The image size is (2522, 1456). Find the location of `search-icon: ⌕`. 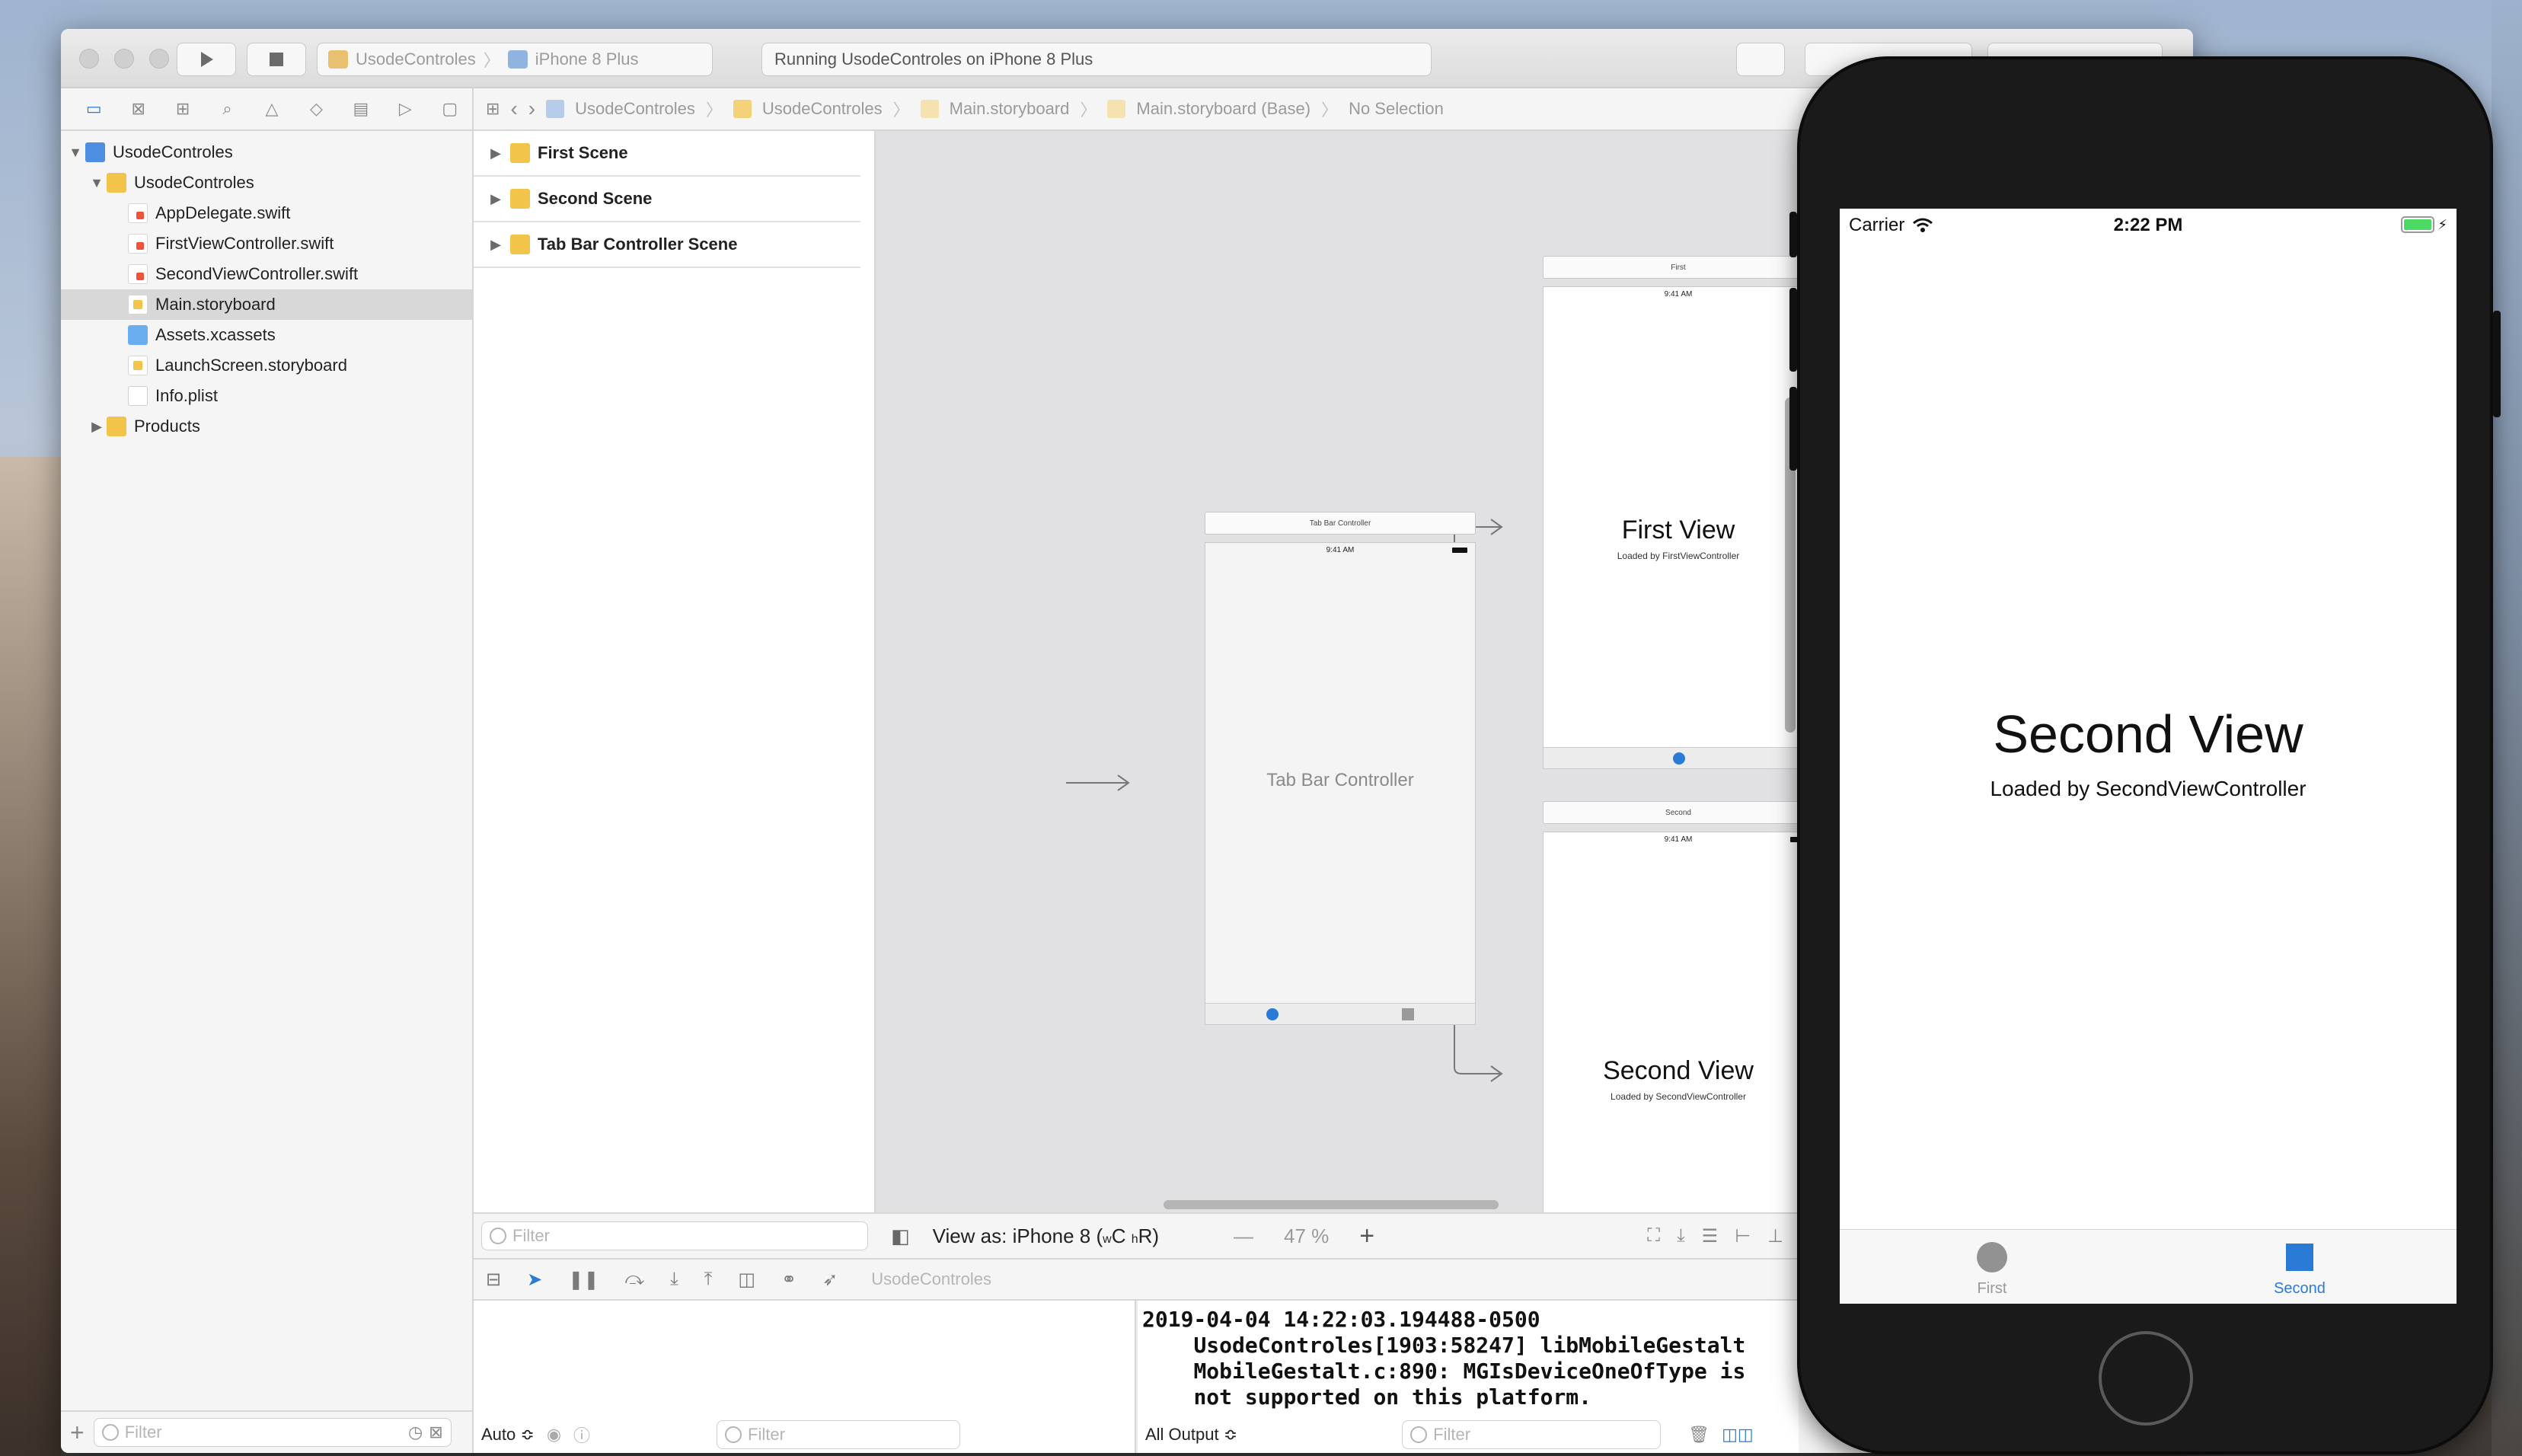

search-icon: ⌕ is located at coordinates (227, 109).